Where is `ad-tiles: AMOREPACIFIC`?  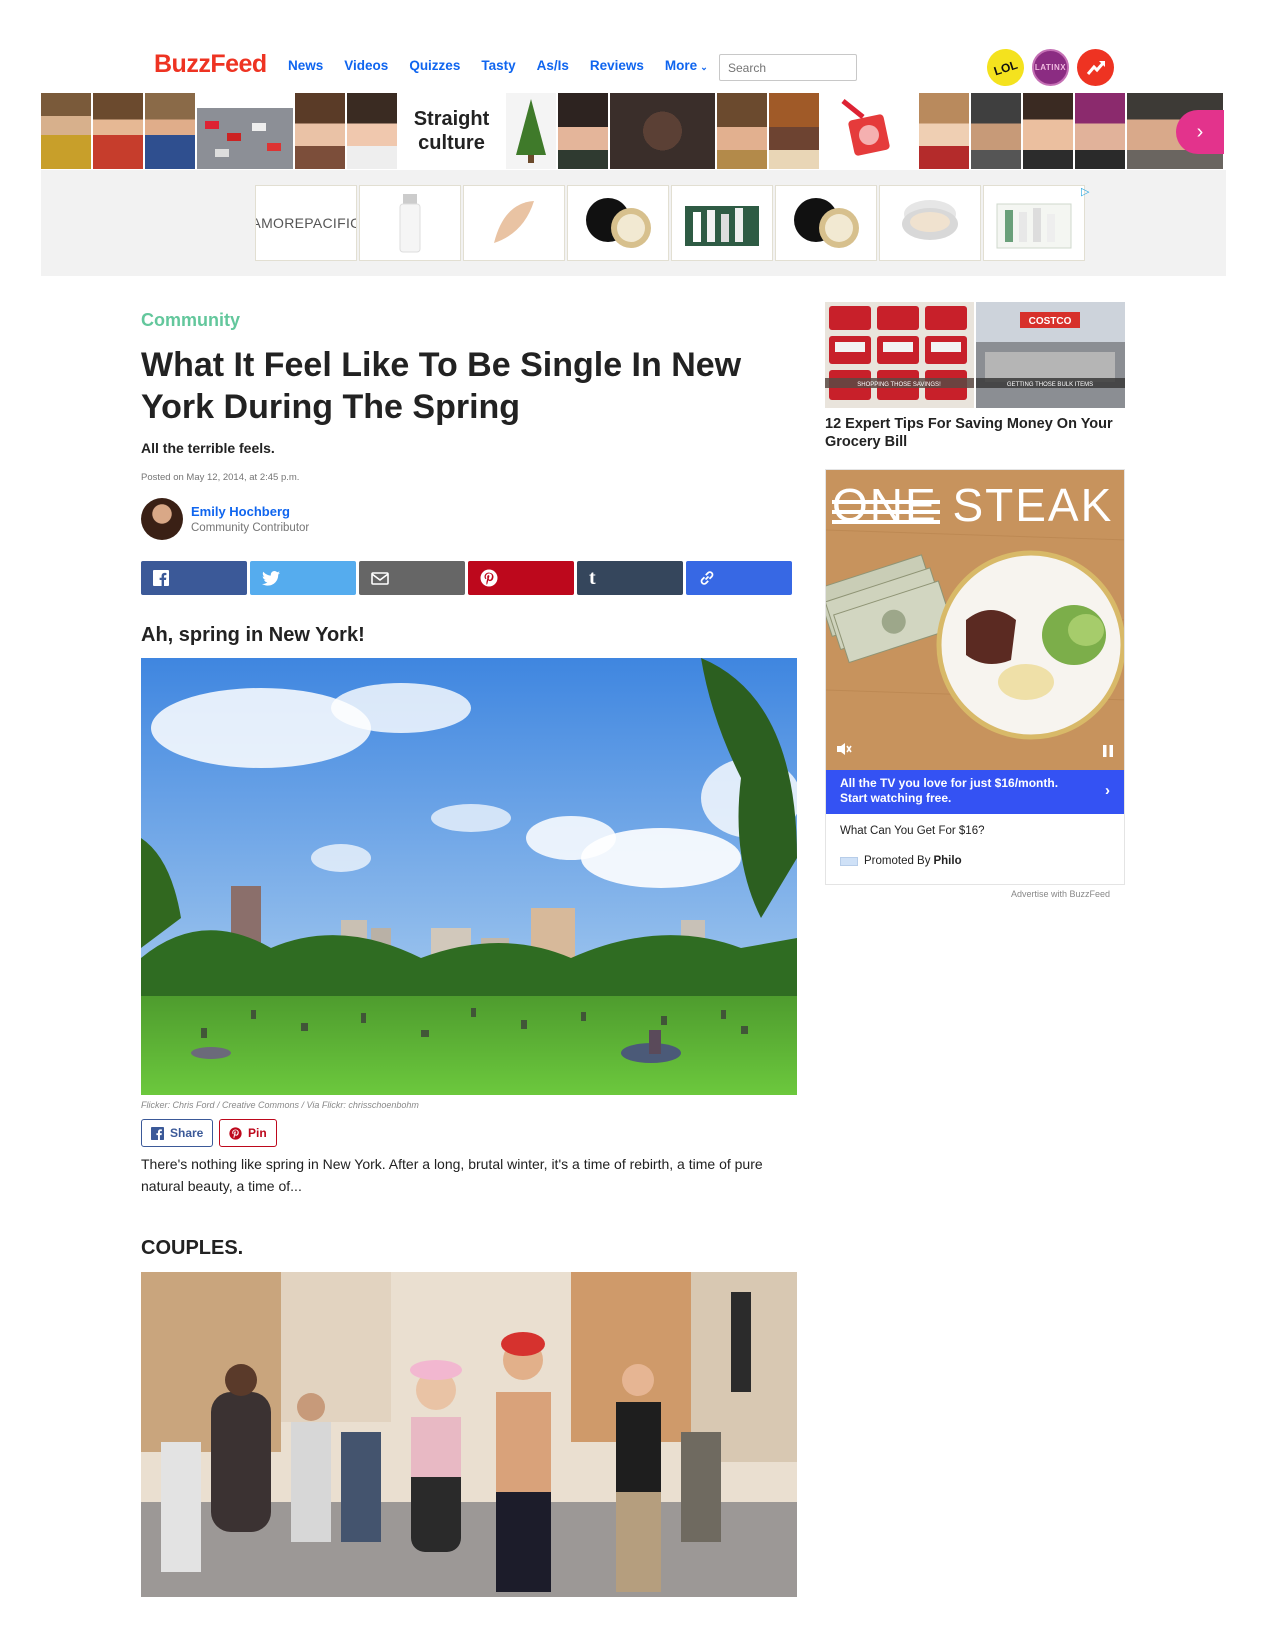 ad-tiles: AMOREPACIFIC is located at coordinates (671, 223).